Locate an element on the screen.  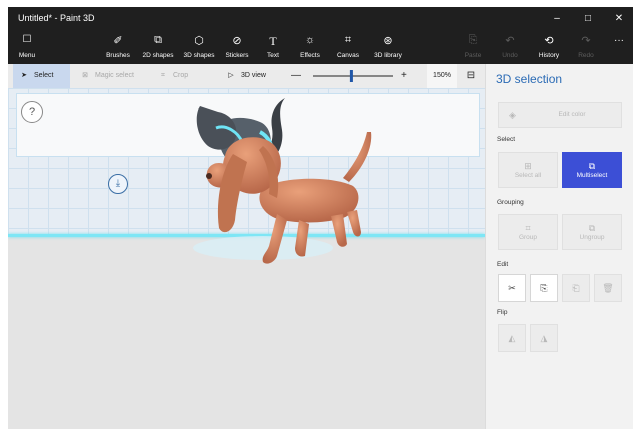
2d-shapes-button: ⧉ 2D shapes is located at coordinates (158, 47).